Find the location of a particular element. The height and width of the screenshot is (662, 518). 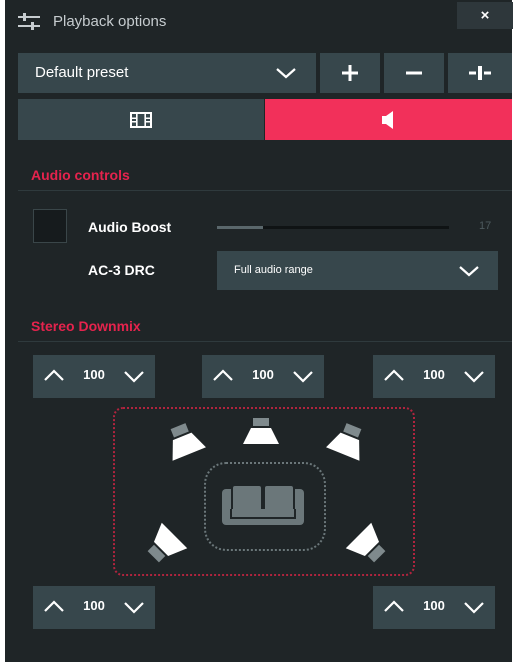

split-icon is located at coordinates (480, 73).